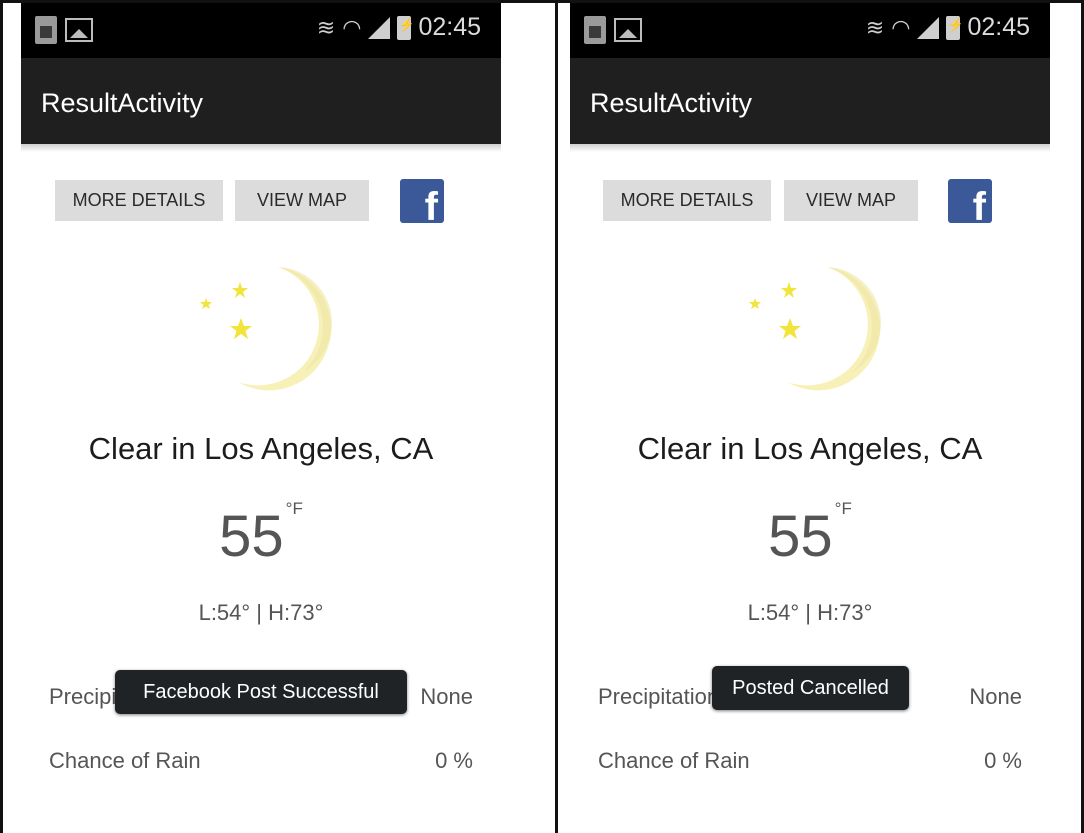  Describe the element at coordinates (810, 688) in the screenshot. I see `toast-message: Posted Cancelled` at that location.